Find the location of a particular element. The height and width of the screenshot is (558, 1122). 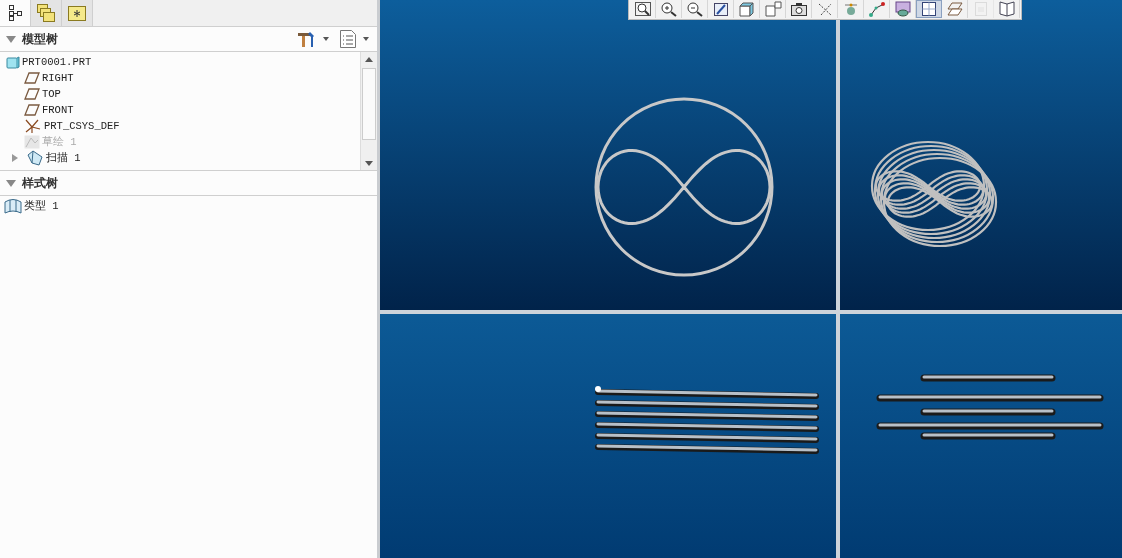

tree-item: 扫描 1 is located at coordinates (63, 158).